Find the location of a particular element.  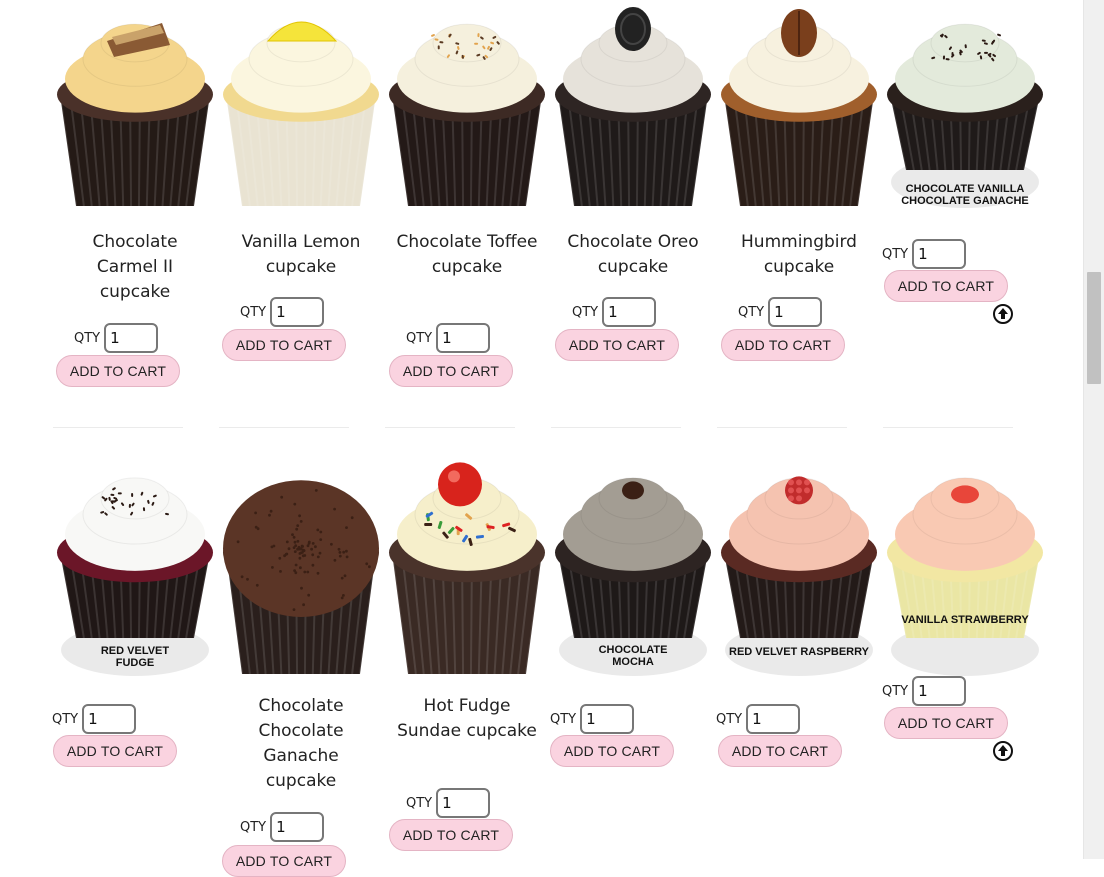

scrollbar-thumb is located at coordinates (1094, 328).